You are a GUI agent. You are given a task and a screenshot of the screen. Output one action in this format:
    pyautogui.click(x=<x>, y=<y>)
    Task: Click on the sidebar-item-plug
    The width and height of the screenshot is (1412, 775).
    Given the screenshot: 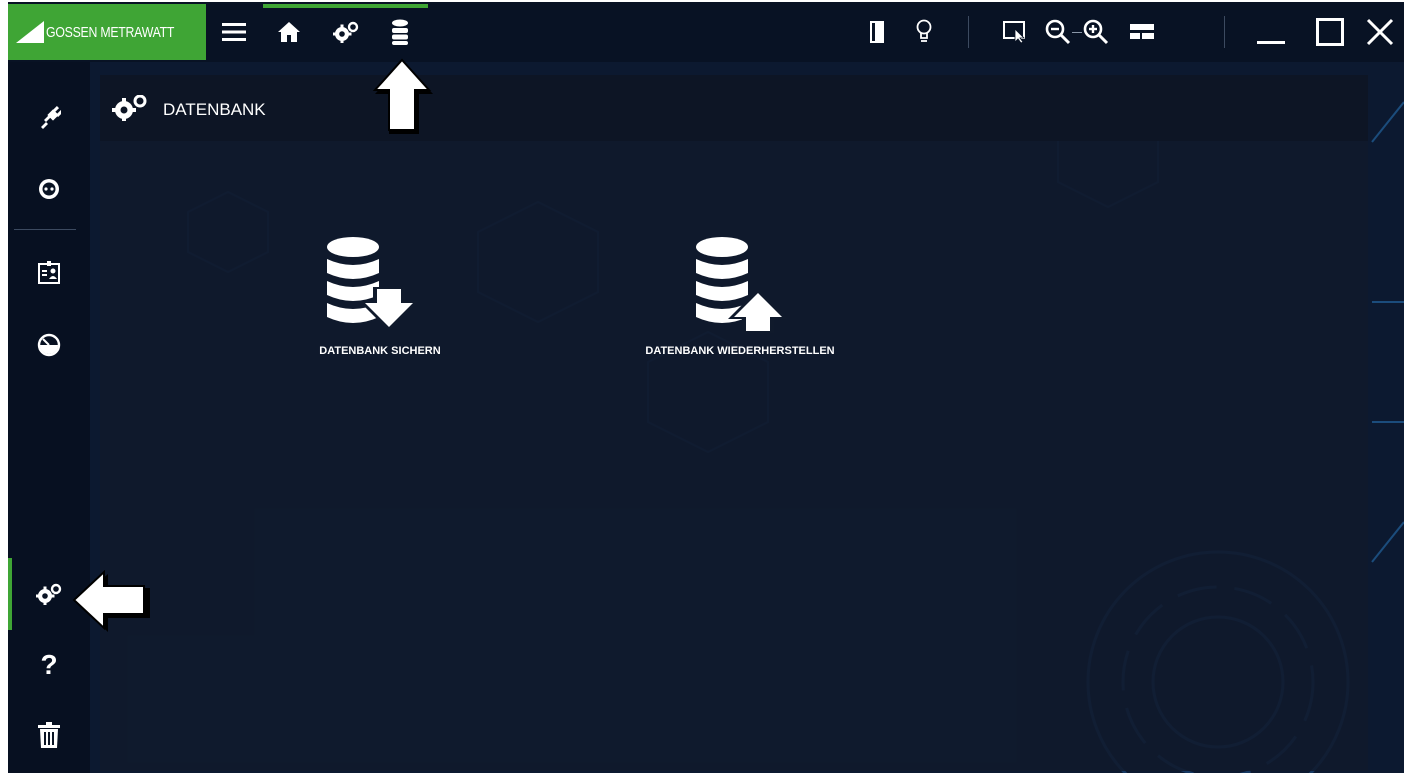 What is the action you would take?
    pyautogui.click(x=49, y=117)
    